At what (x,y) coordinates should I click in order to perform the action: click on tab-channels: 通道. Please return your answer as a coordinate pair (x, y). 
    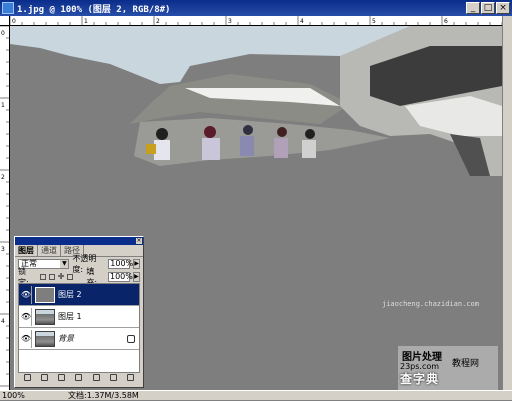
    Looking at the image, I should click on (49, 250).